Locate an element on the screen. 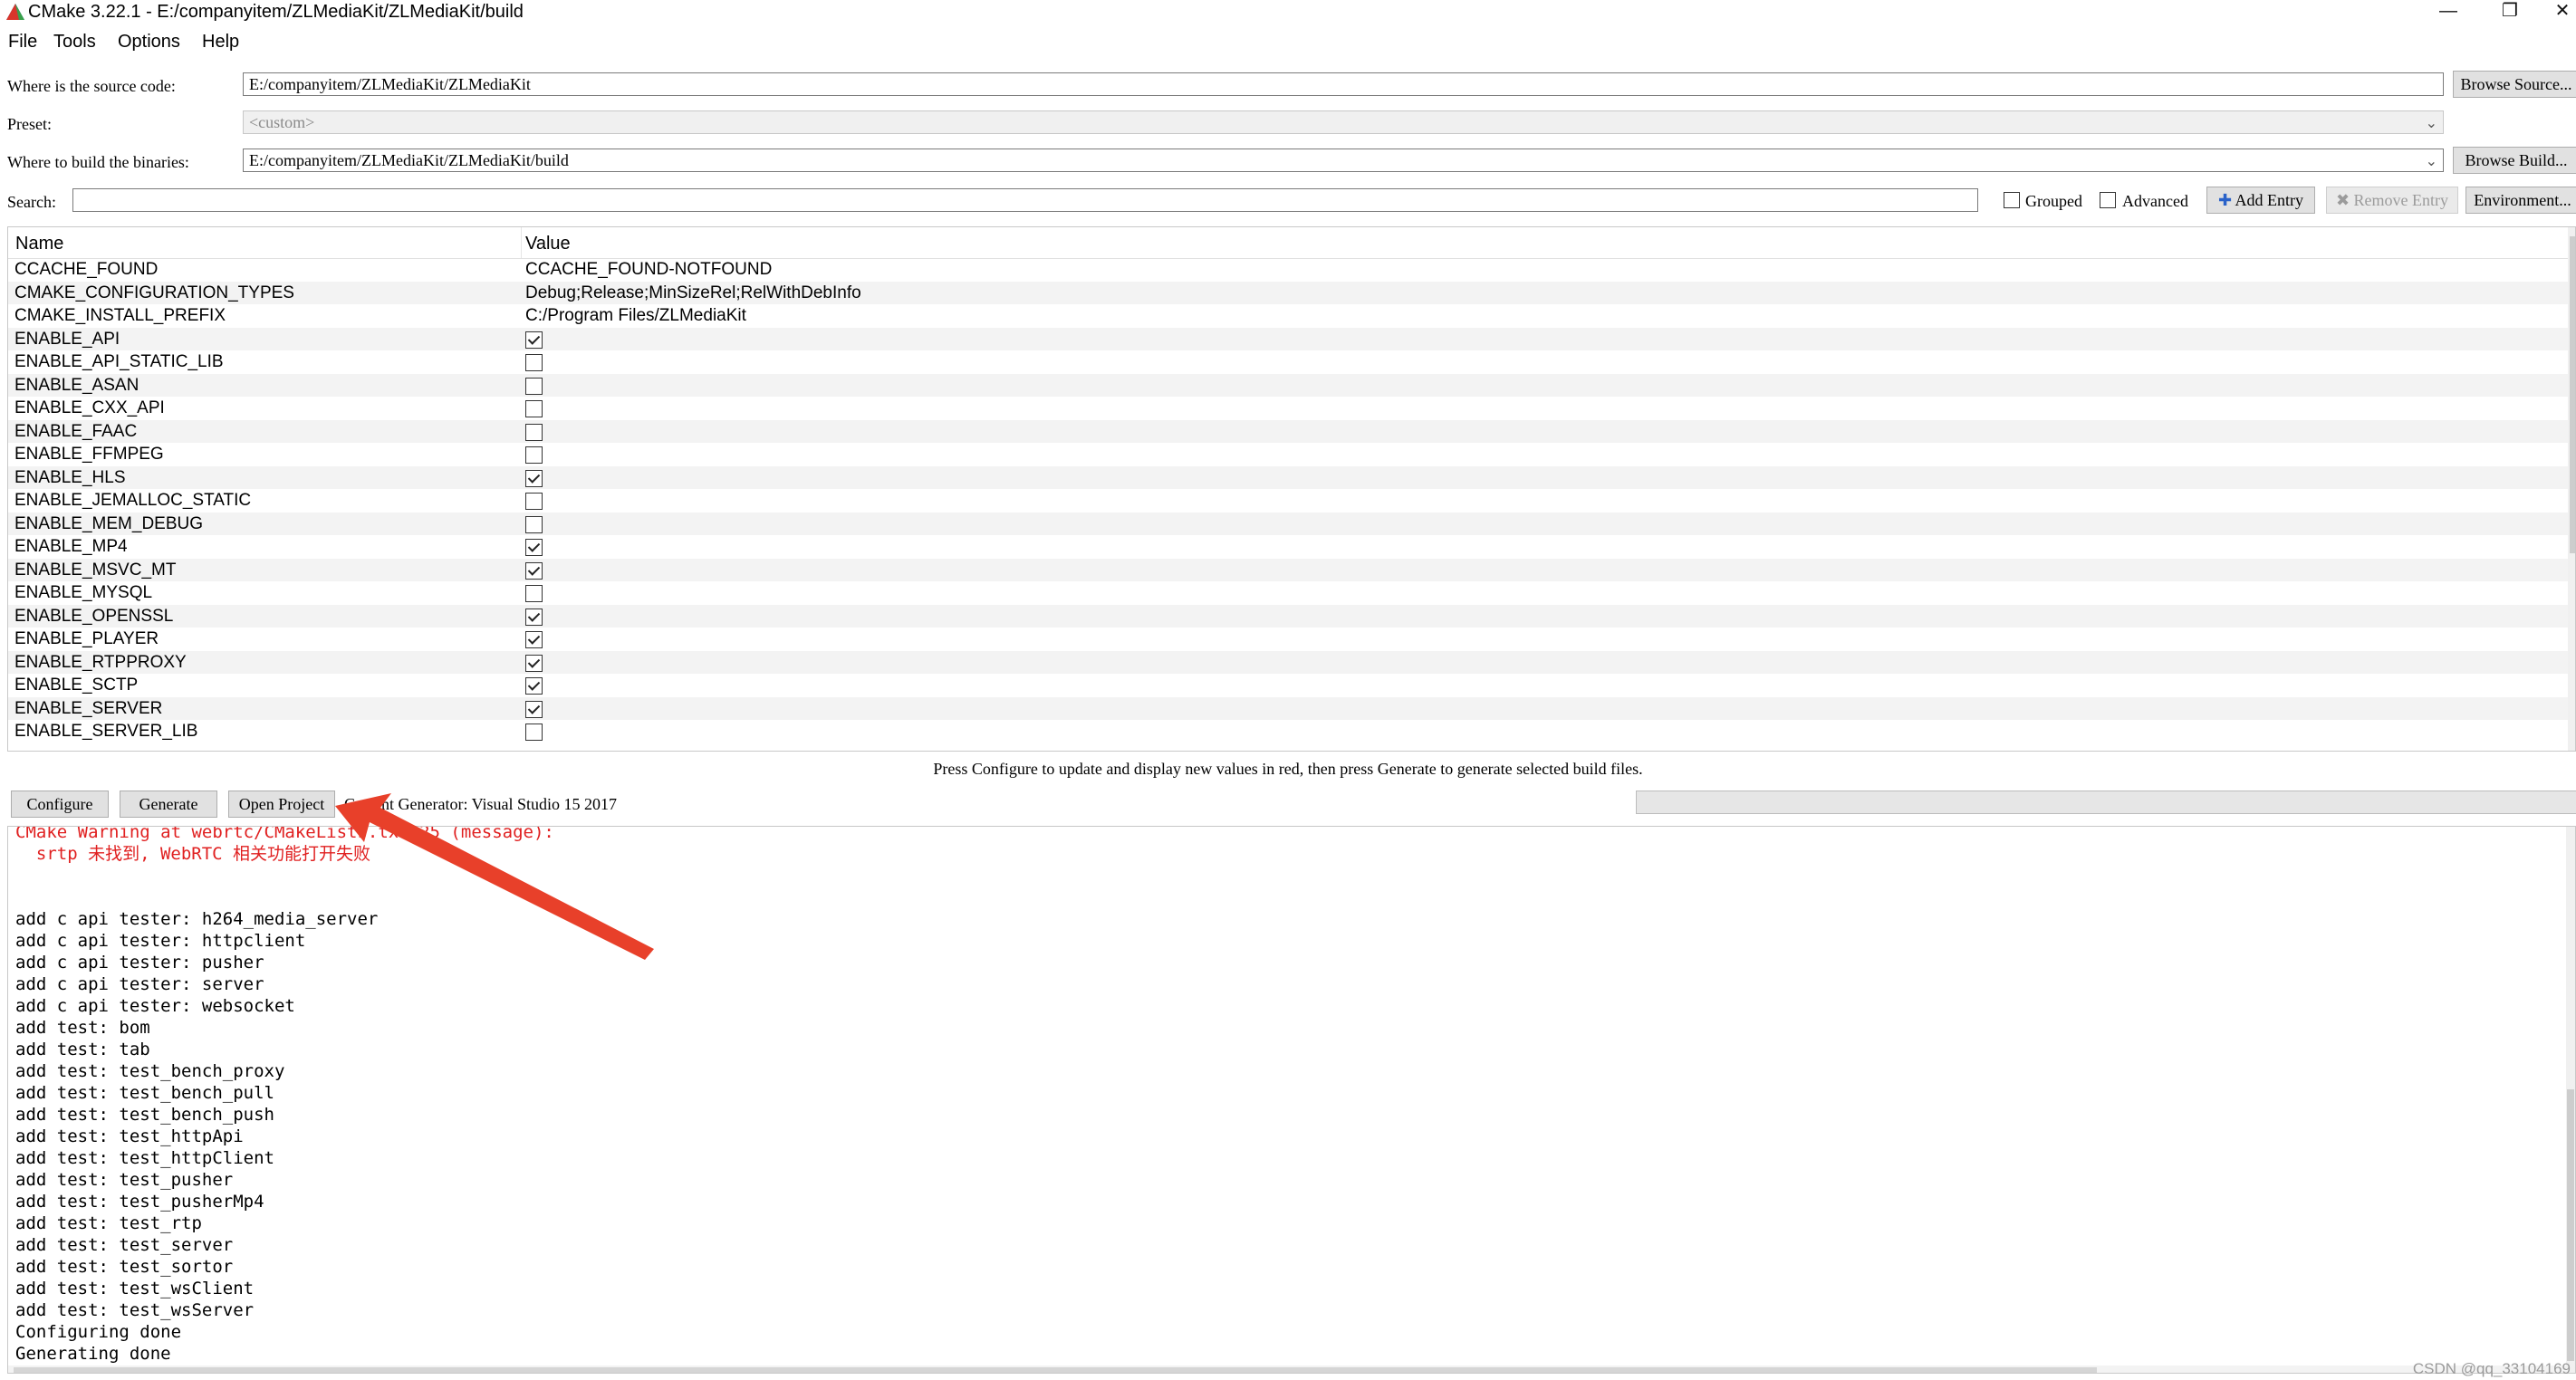 Image resolution: width=2576 pixels, height=1380 pixels. open-project-button: Open Project is located at coordinates (281, 804).